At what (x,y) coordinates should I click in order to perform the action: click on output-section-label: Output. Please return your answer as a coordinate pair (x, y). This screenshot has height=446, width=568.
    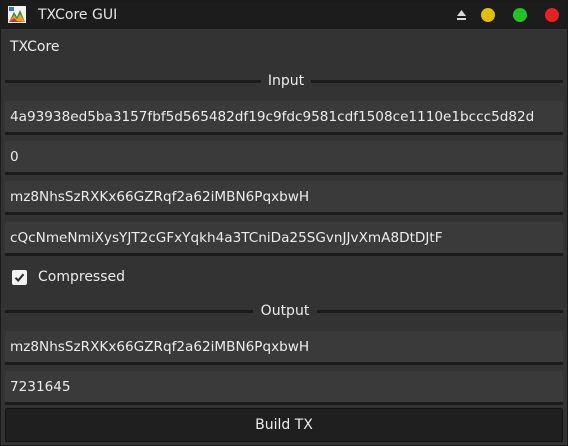
    Looking at the image, I should click on (285, 311).